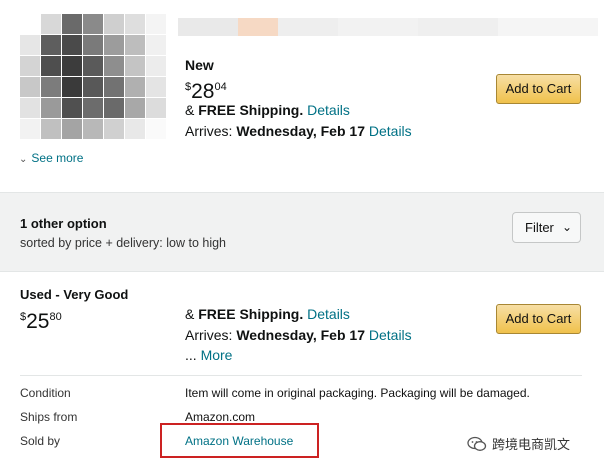 The height and width of the screenshot is (471, 604). Describe the element at coordinates (217, 355) in the screenshot. I see `more-link: More` at that location.